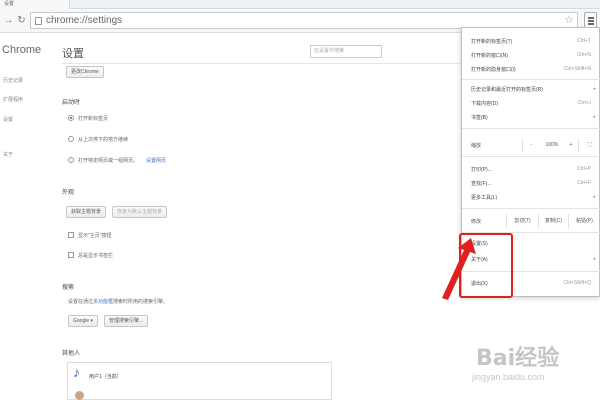 The width and height of the screenshot is (600, 400). What do you see at coordinates (68, 288) in the screenshot?
I see `search-heading: 搜索` at bounding box center [68, 288].